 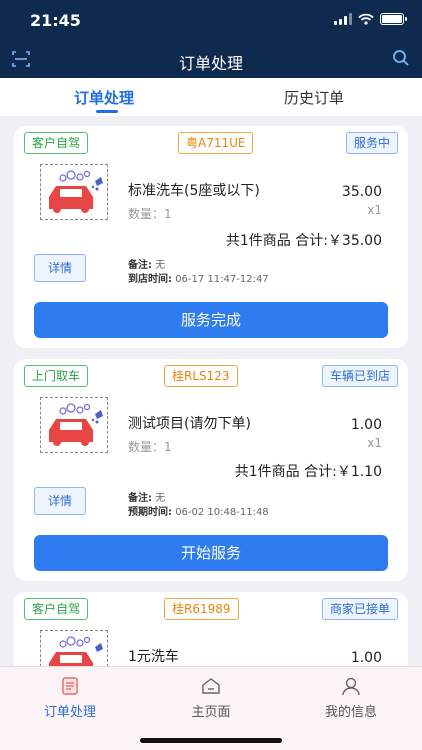 What do you see at coordinates (303, 241) in the screenshot?
I see `order-total: 共1件商品 合计:￥35.00` at bounding box center [303, 241].